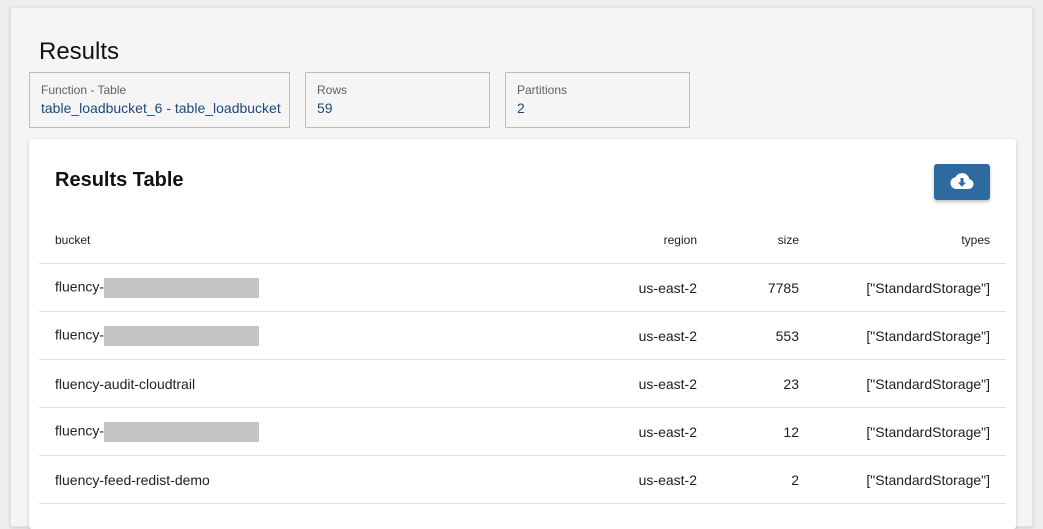  Describe the element at coordinates (285, 383) in the screenshot. I see `cell-bucket: fluency-audit-cloudtrail` at that location.